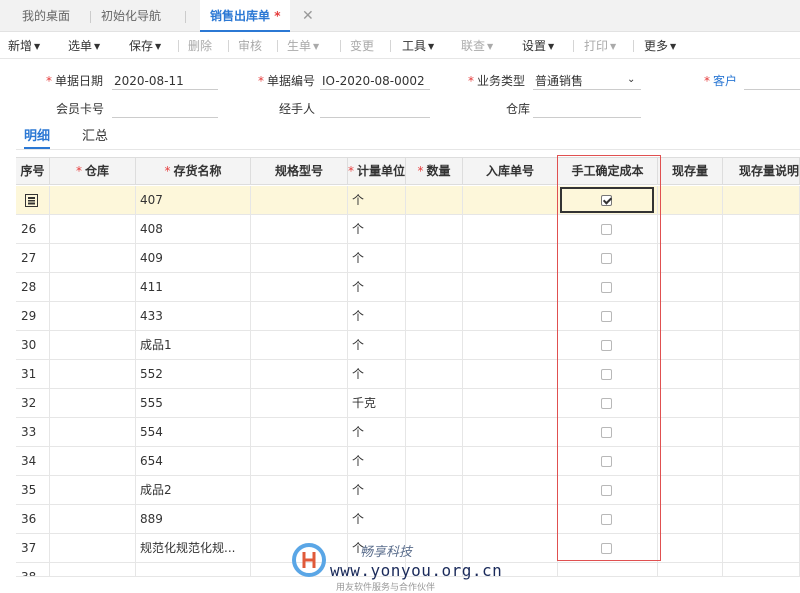  What do you see at coordinates (193, 461) in the screenshot?
I see `cell-item-name: 654` at bounding box center [193, 461].